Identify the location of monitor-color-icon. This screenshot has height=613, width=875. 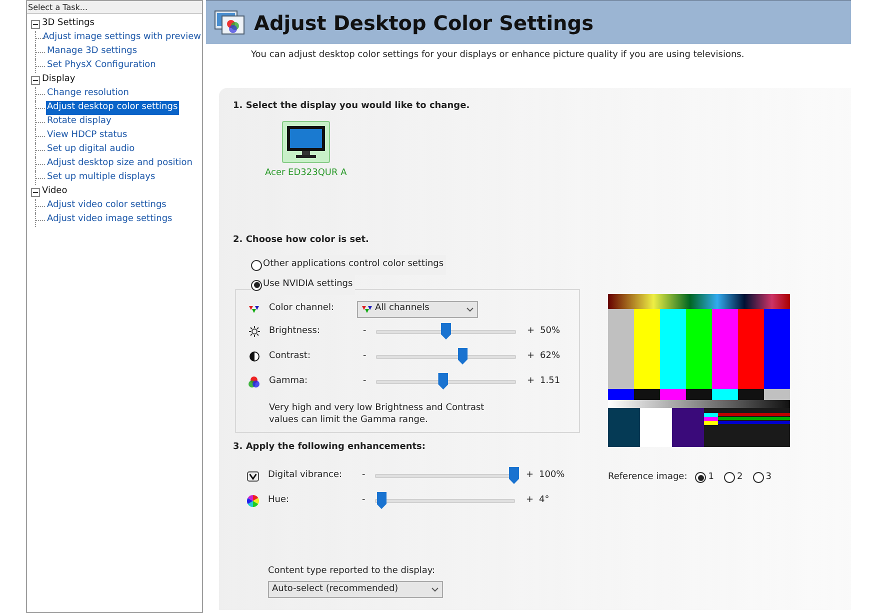
(230, 22).